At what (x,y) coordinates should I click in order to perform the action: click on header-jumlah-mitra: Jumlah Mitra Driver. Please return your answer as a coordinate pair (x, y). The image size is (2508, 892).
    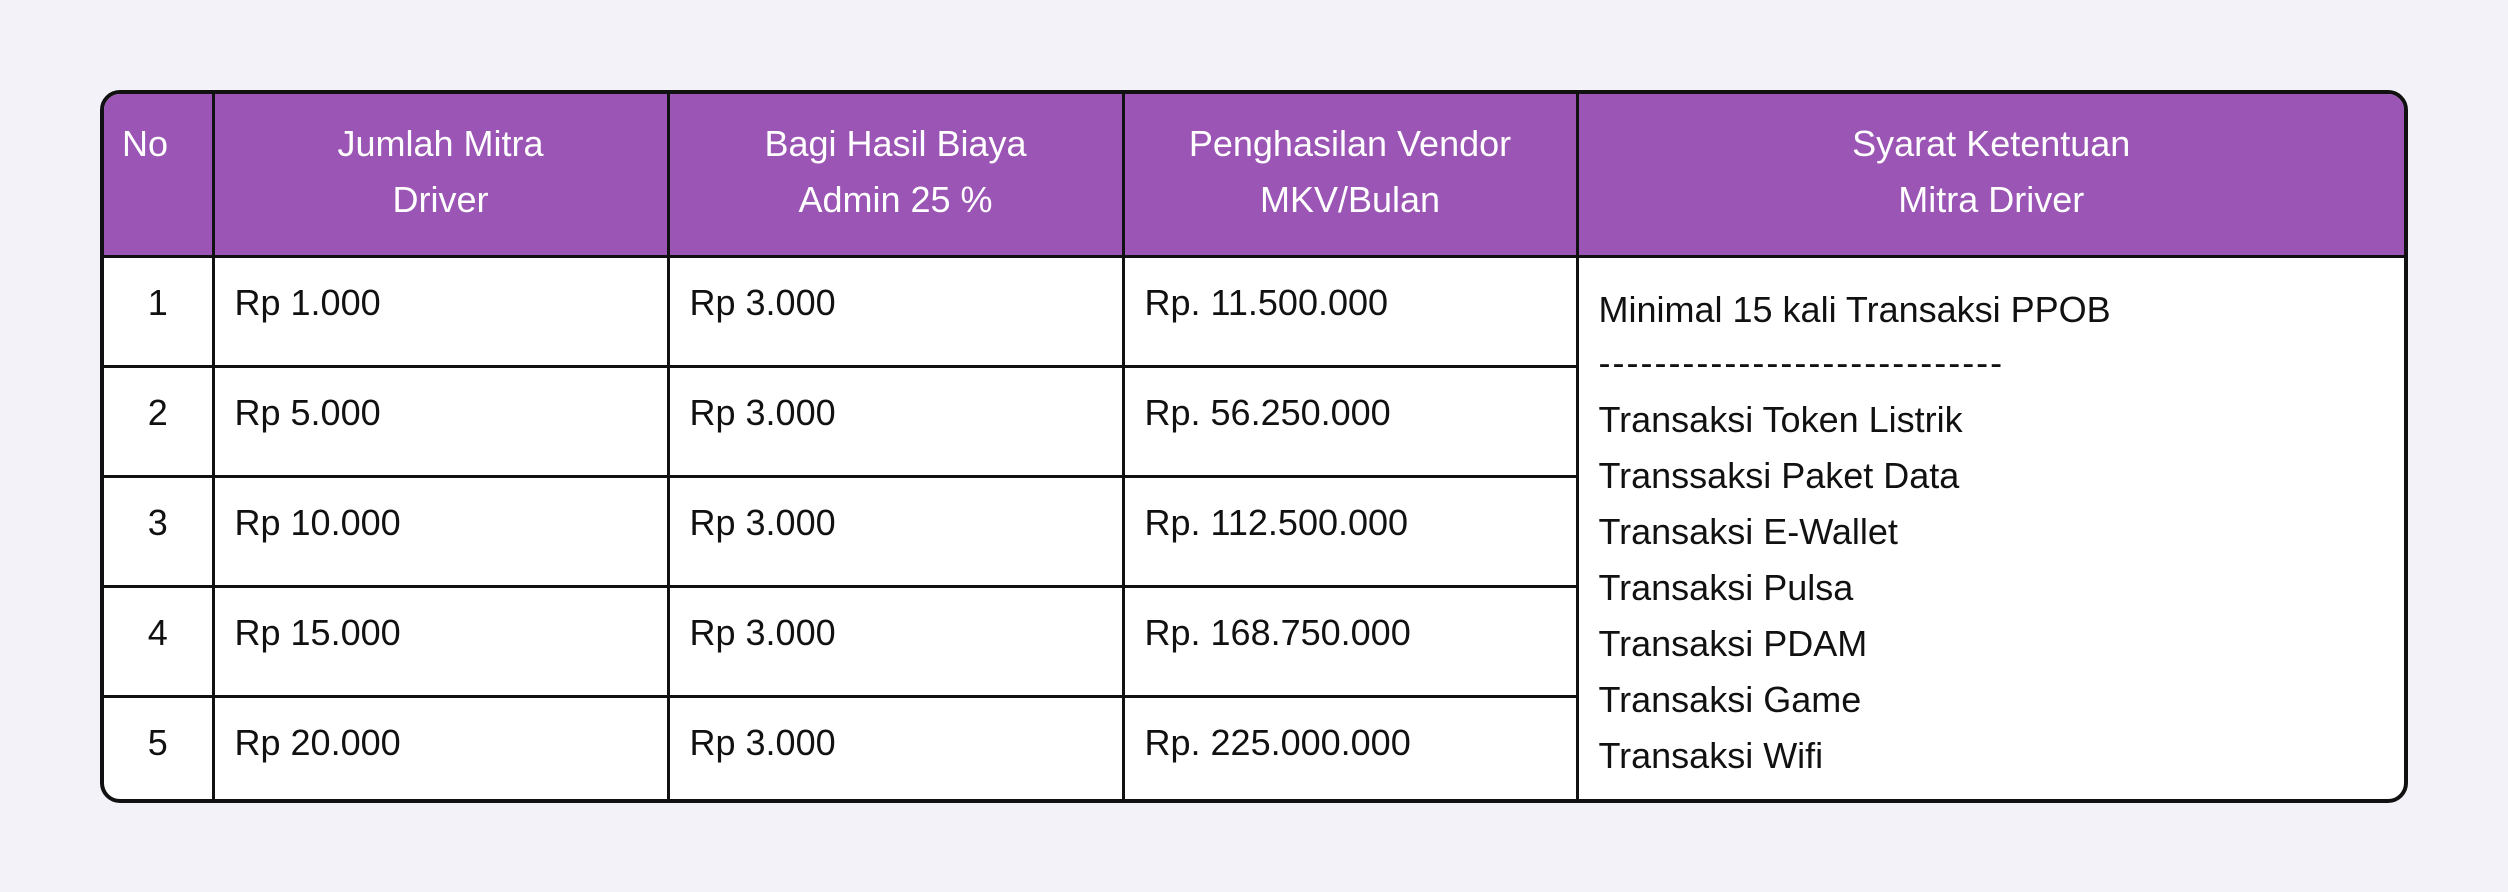
    Looking at the image, I should click on (440, 176).